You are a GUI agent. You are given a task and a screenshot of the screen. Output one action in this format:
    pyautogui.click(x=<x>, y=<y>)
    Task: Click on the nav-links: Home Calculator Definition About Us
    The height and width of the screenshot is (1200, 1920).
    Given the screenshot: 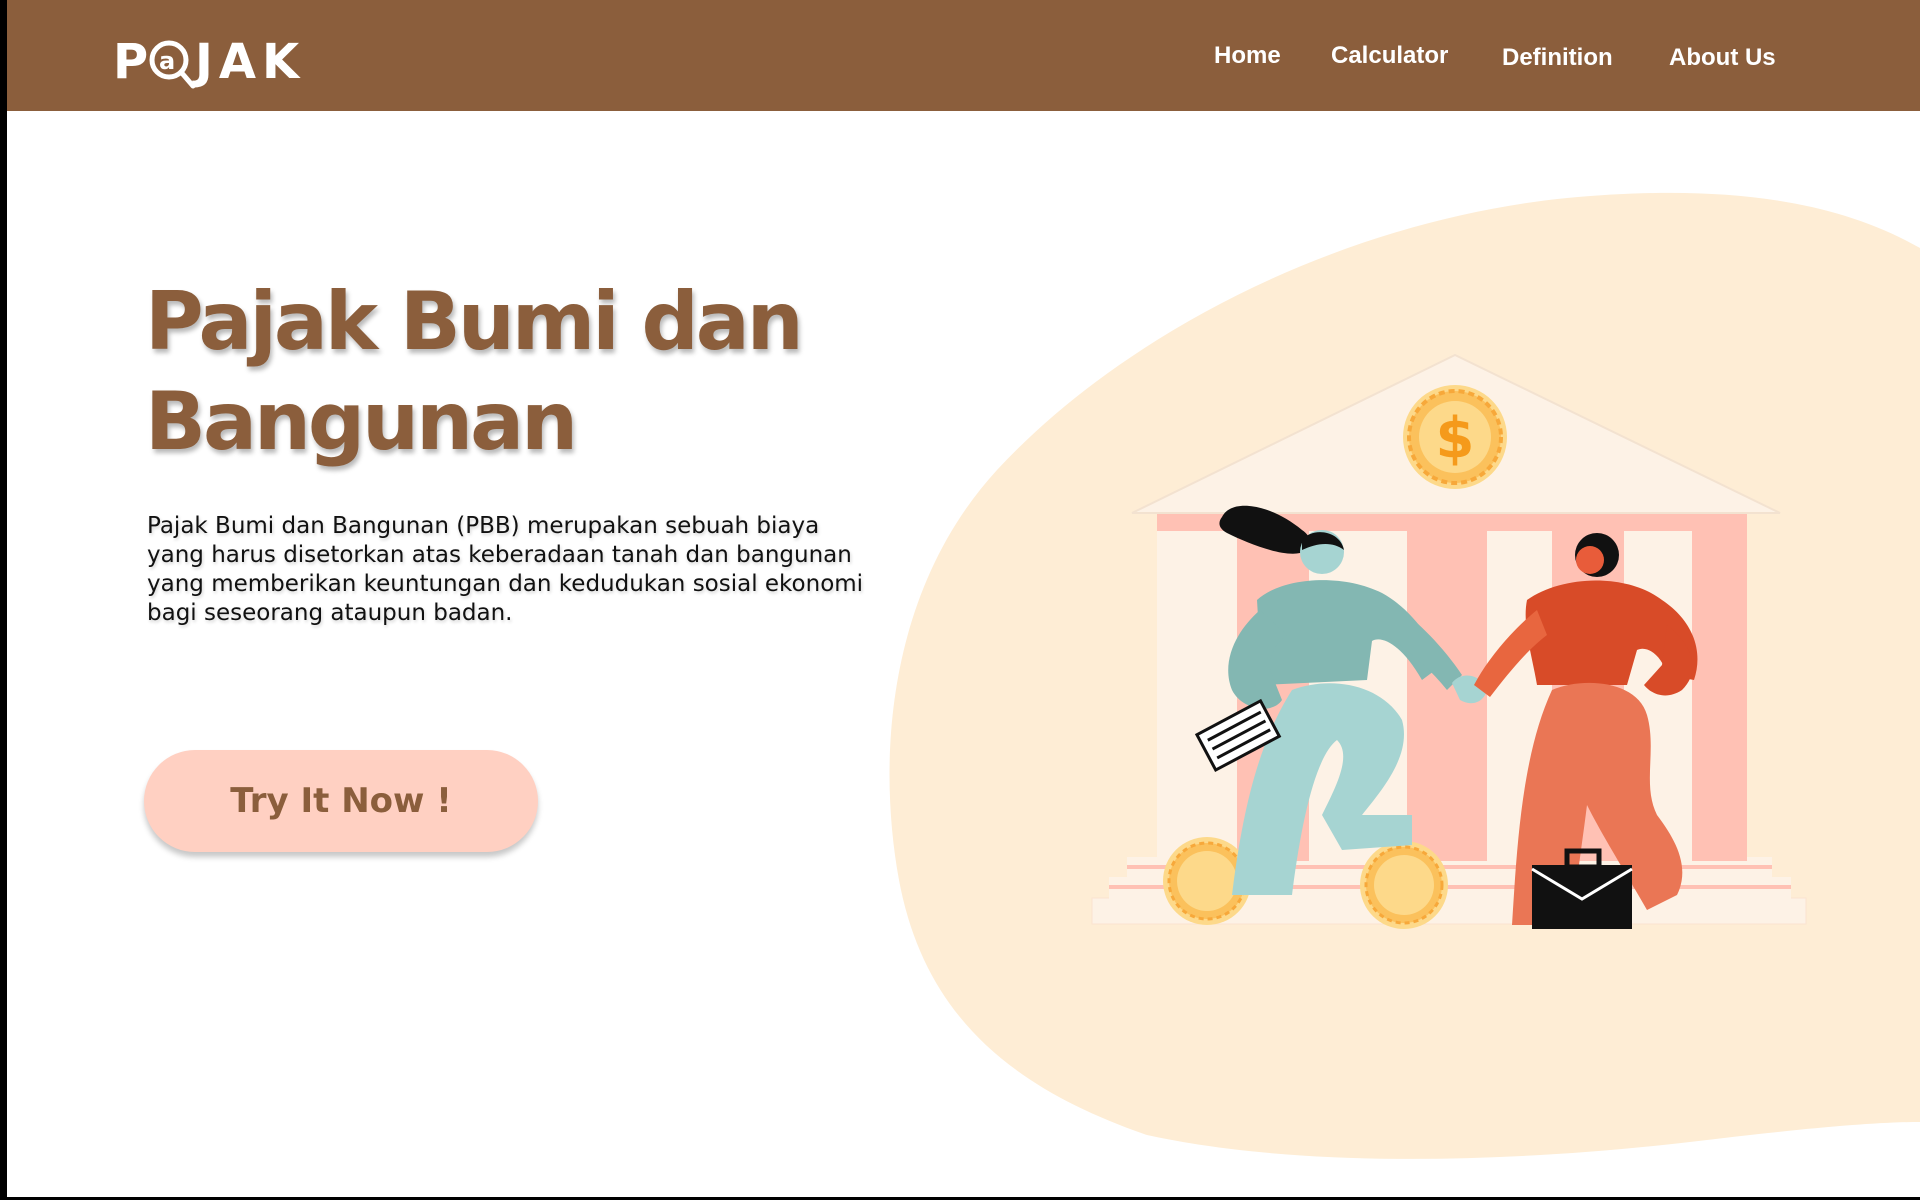 What is the action you would take?
    pyautogui.click(x=963, y=58)
    